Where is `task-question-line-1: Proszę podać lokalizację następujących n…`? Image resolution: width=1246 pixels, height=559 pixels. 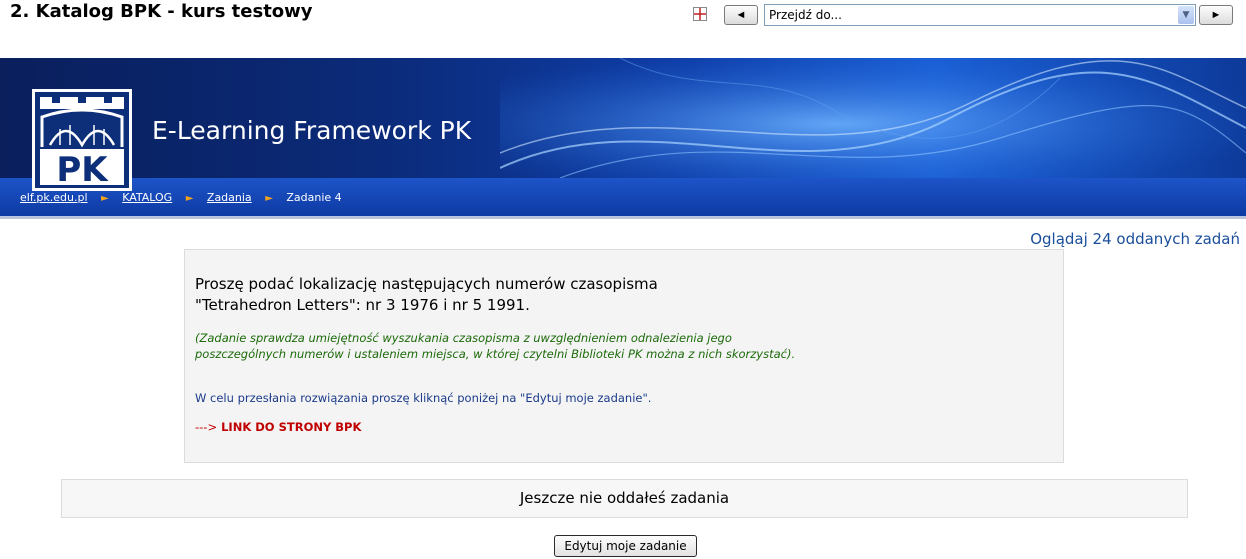
task-question-line-1: Proszę podać lokalizację następujących n… is located at coordinates (426, 284).